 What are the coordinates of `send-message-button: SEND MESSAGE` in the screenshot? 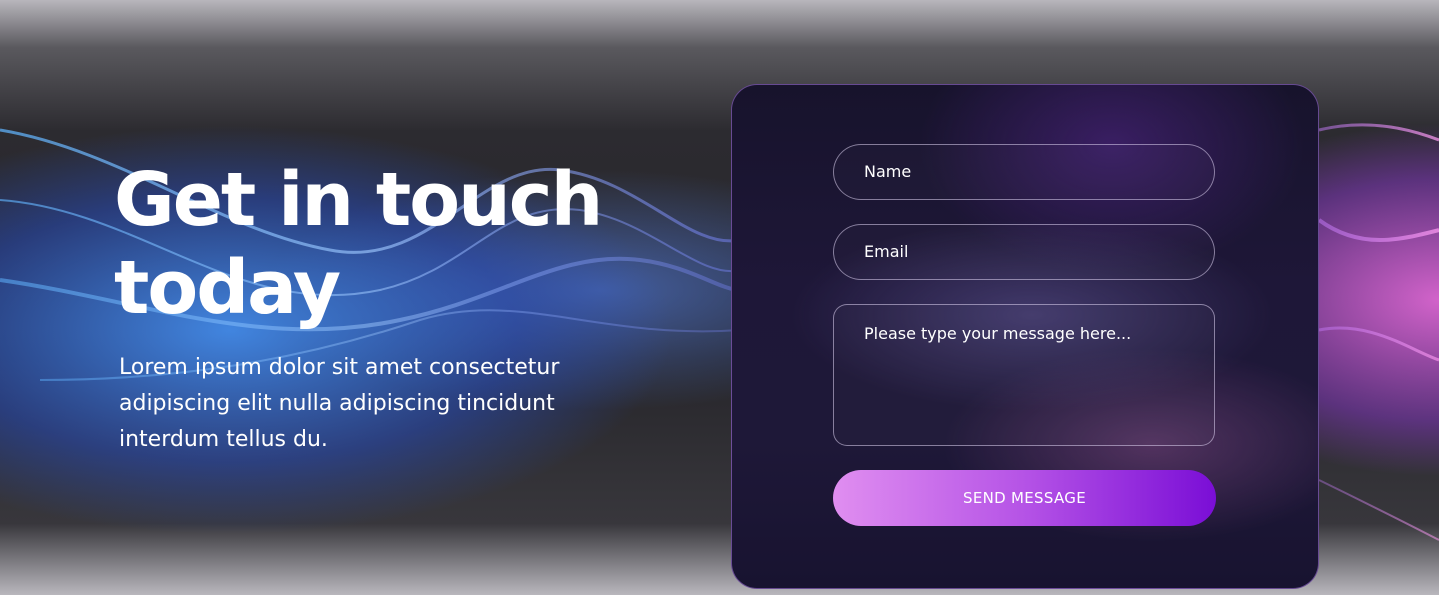 It's located at (1024, 498).